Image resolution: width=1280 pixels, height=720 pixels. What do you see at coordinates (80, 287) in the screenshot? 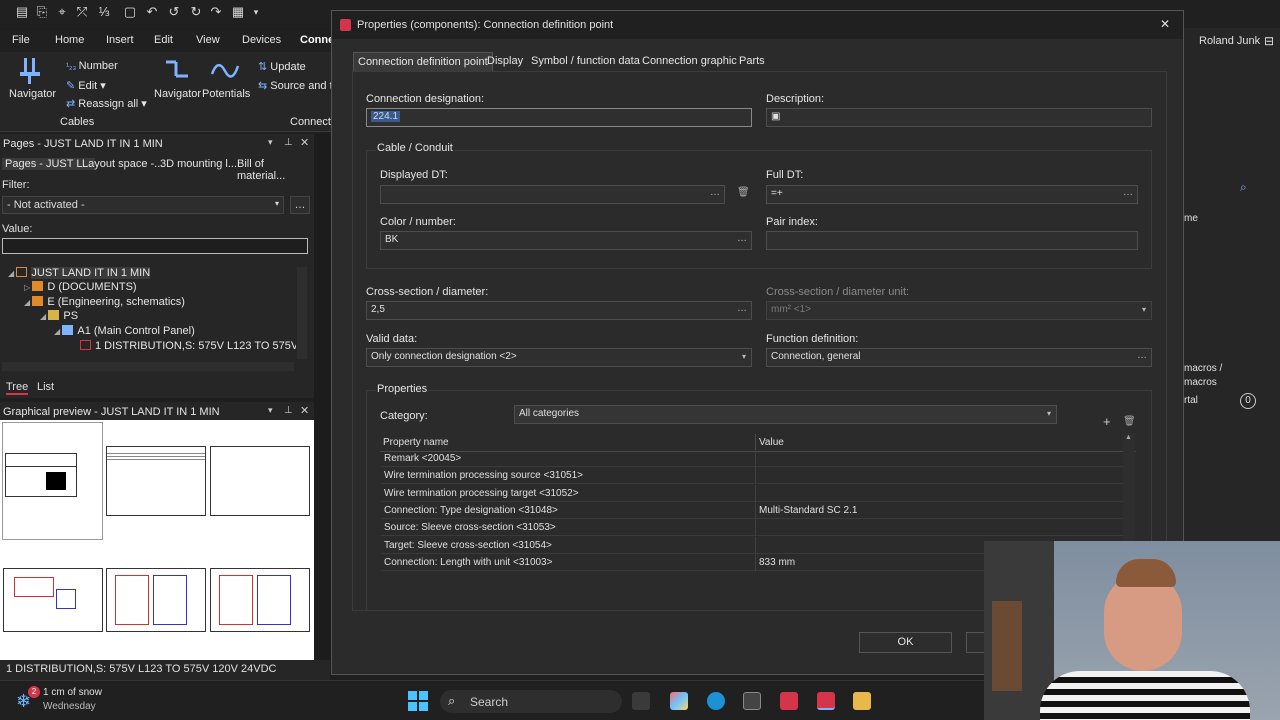
I see `tree-item-documents: ▷ D (DOCUMENTS)` at bounding box center [80, 287].